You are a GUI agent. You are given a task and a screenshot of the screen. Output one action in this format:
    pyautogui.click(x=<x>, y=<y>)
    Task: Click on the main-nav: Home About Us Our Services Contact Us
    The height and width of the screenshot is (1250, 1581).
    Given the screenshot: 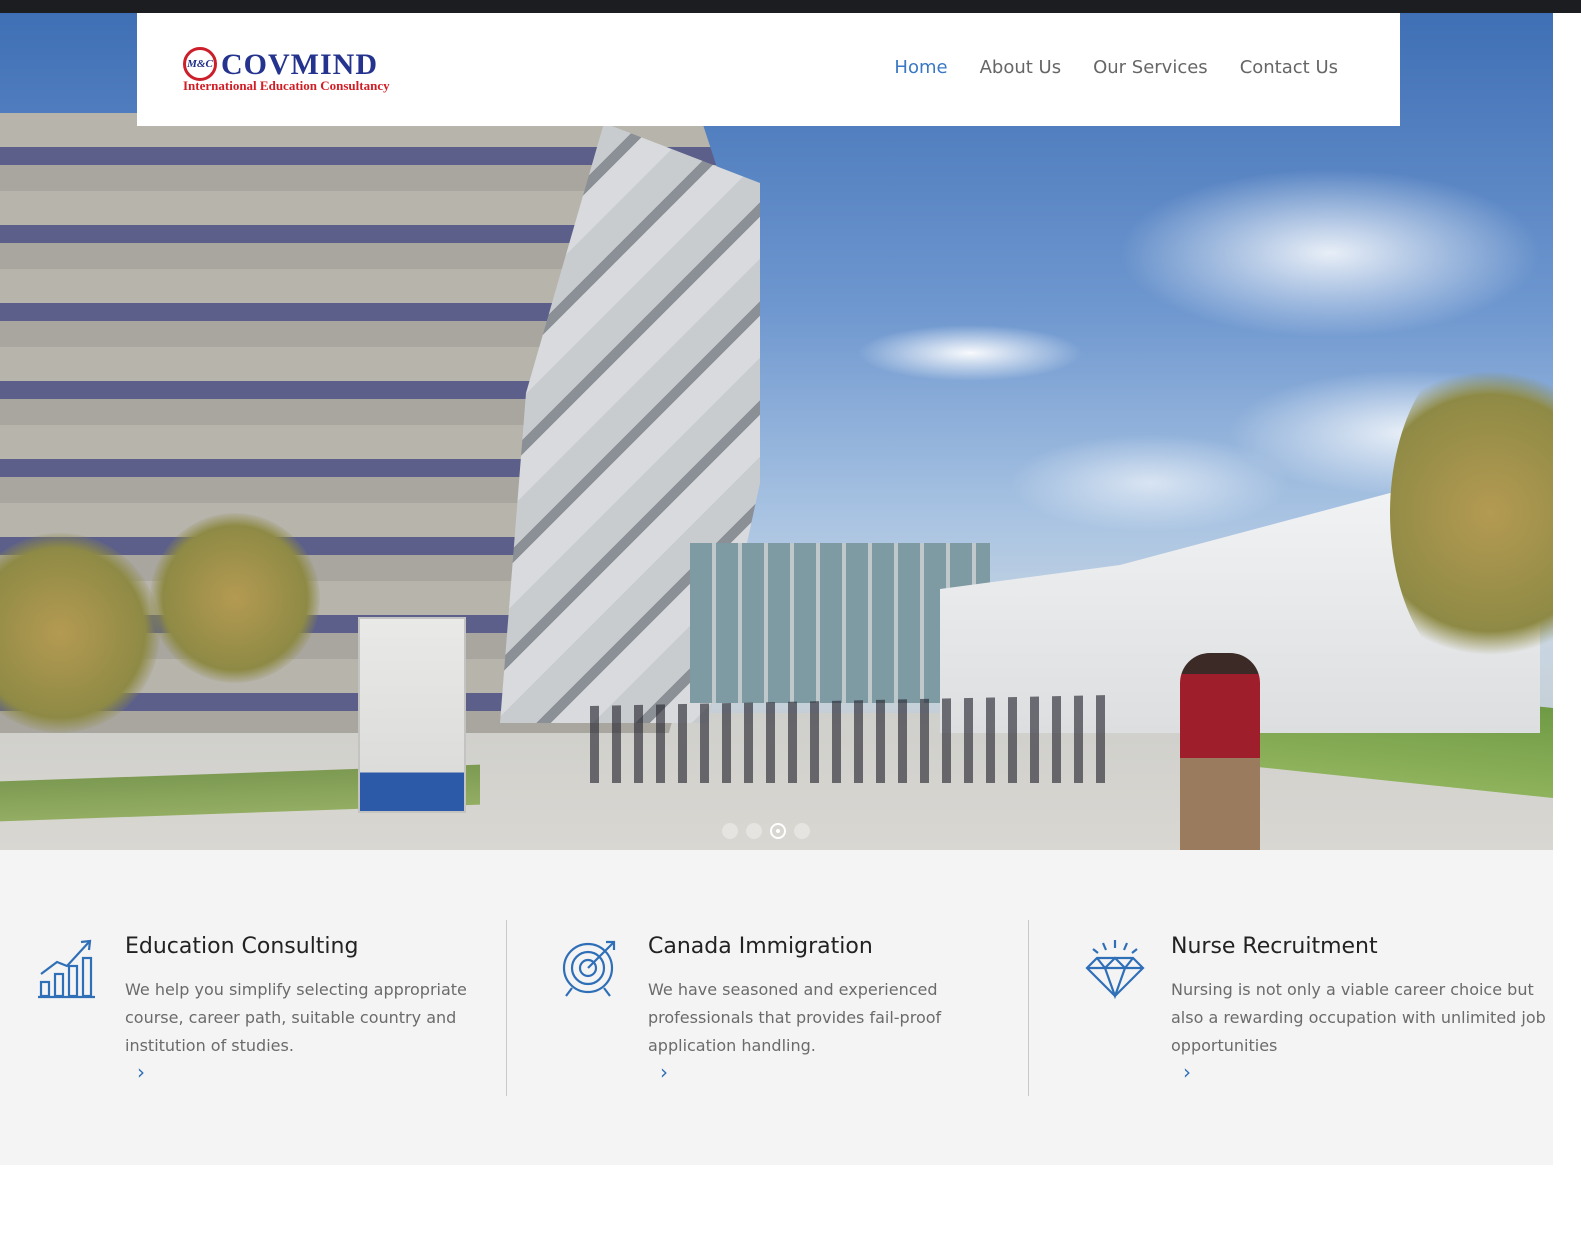 What is the action you would take?
    pyautogui.click(x=1116, y=67)
    